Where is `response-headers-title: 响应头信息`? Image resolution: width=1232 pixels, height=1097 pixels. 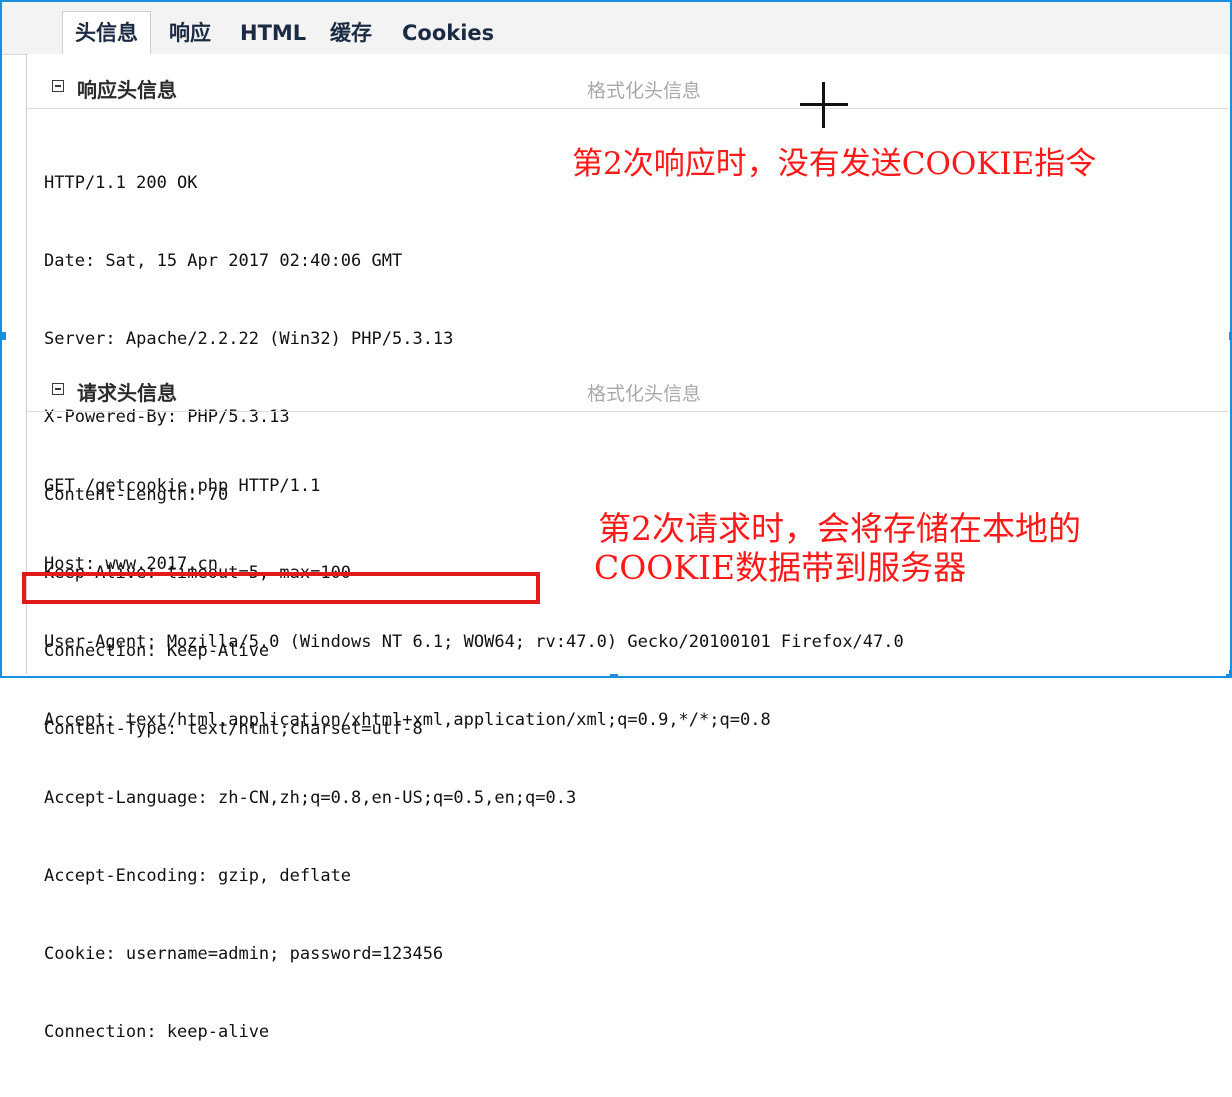 response-headers-title: 响应头信息 is located at coordinates (127, 90).